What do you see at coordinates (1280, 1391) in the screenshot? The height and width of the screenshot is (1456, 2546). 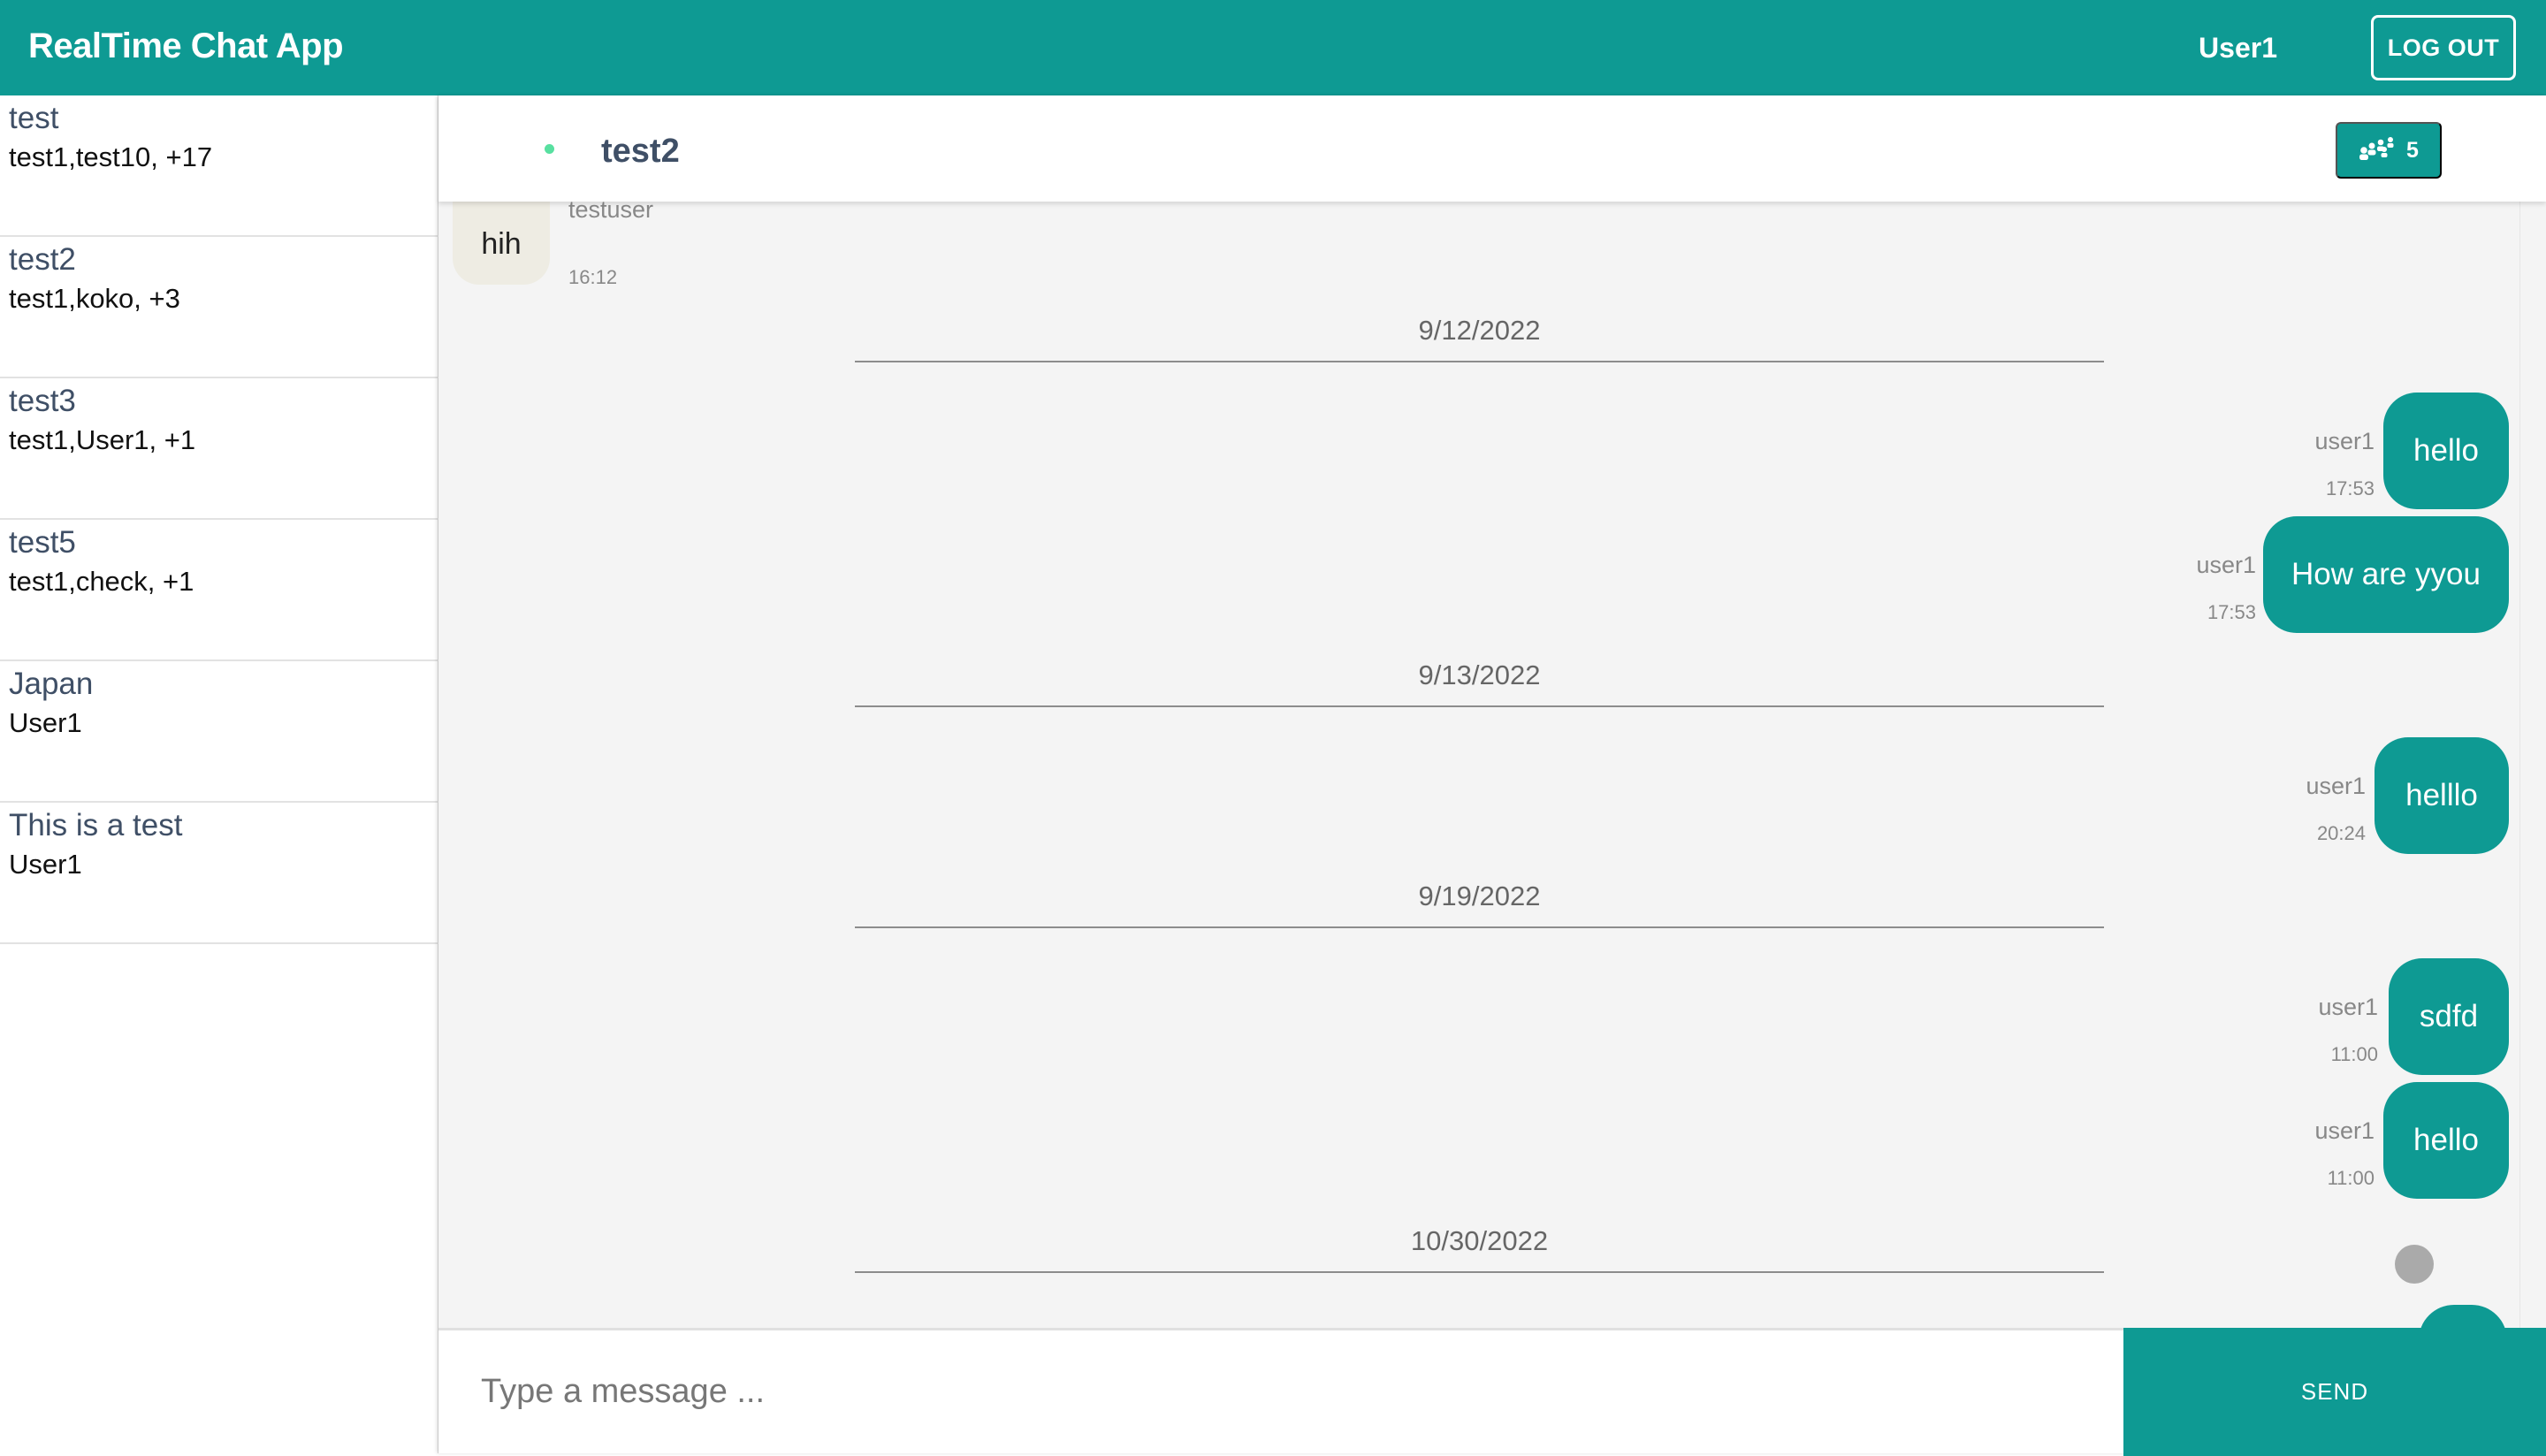 I see `message-input` at bounding box center [1280, 1391].